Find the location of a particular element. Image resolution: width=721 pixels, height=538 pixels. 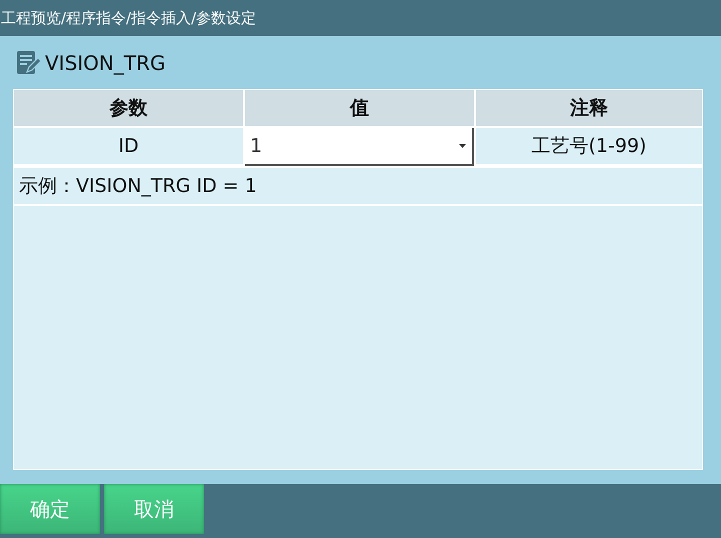

action-button: 取消 is located at coordinates (154, 509).